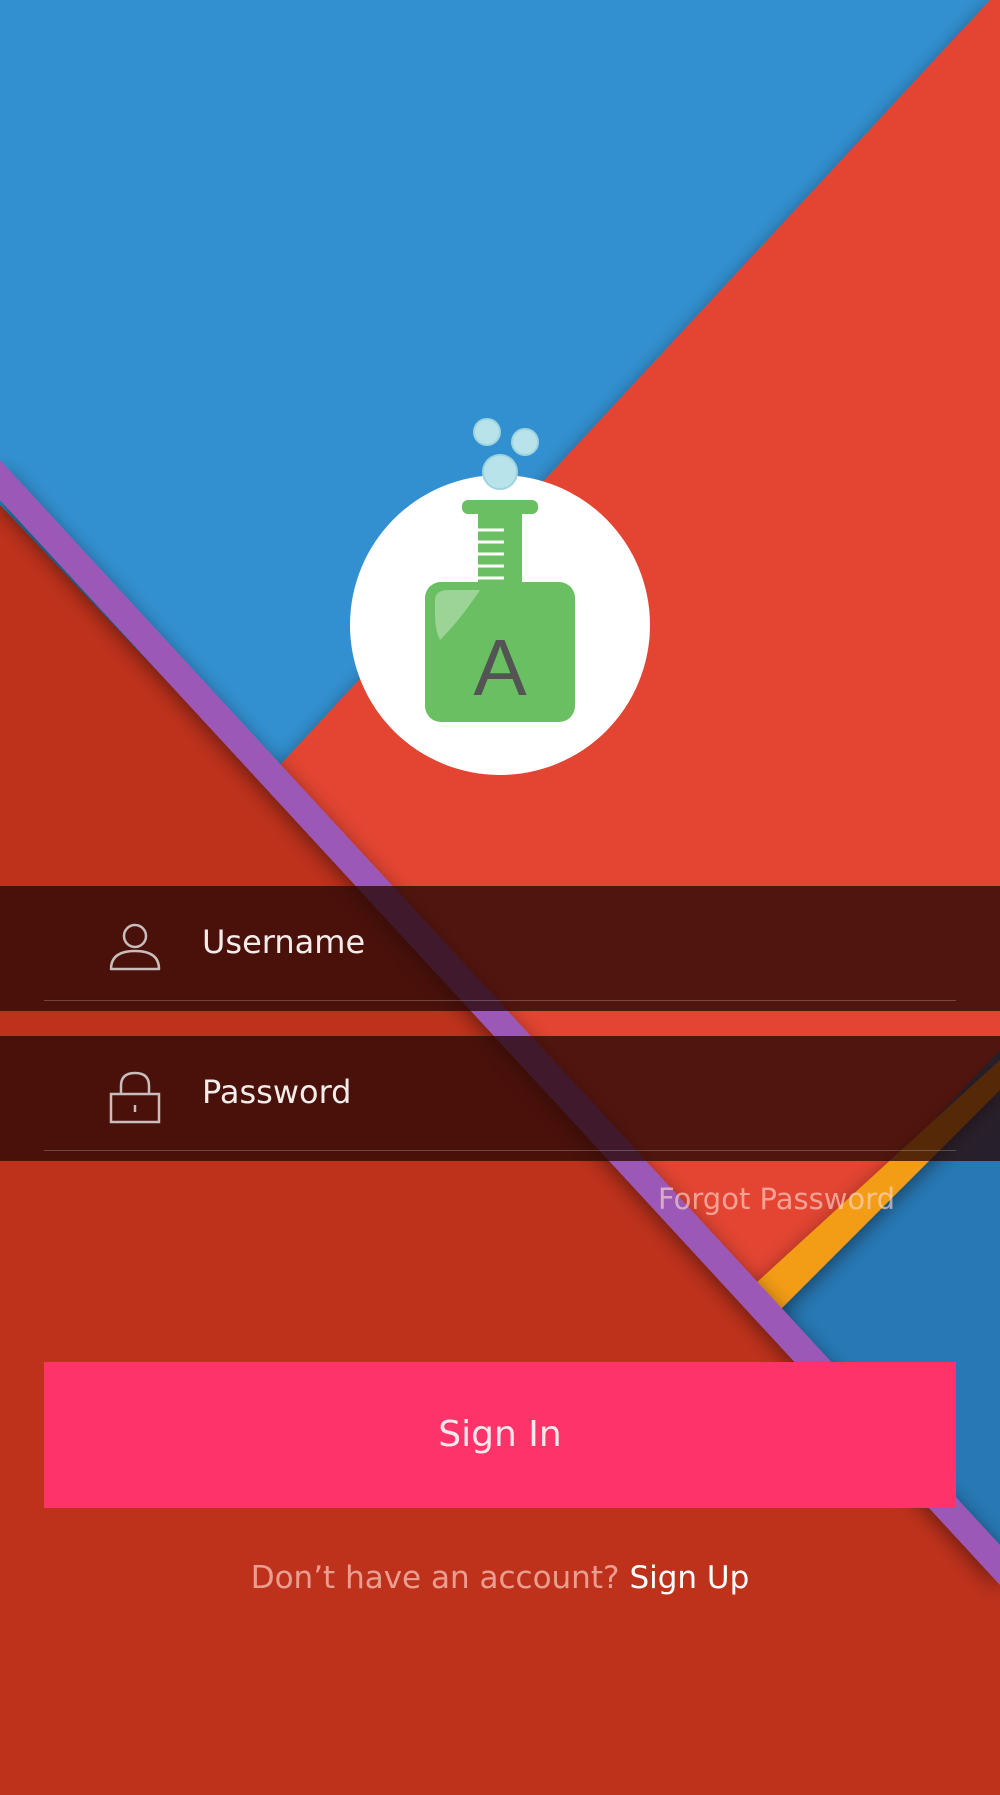 The width and height of the screenshot is (1000, 1795). Describe the element at coordinates (135, 1097) in the screenshot. I see `lock-icon` at that location.